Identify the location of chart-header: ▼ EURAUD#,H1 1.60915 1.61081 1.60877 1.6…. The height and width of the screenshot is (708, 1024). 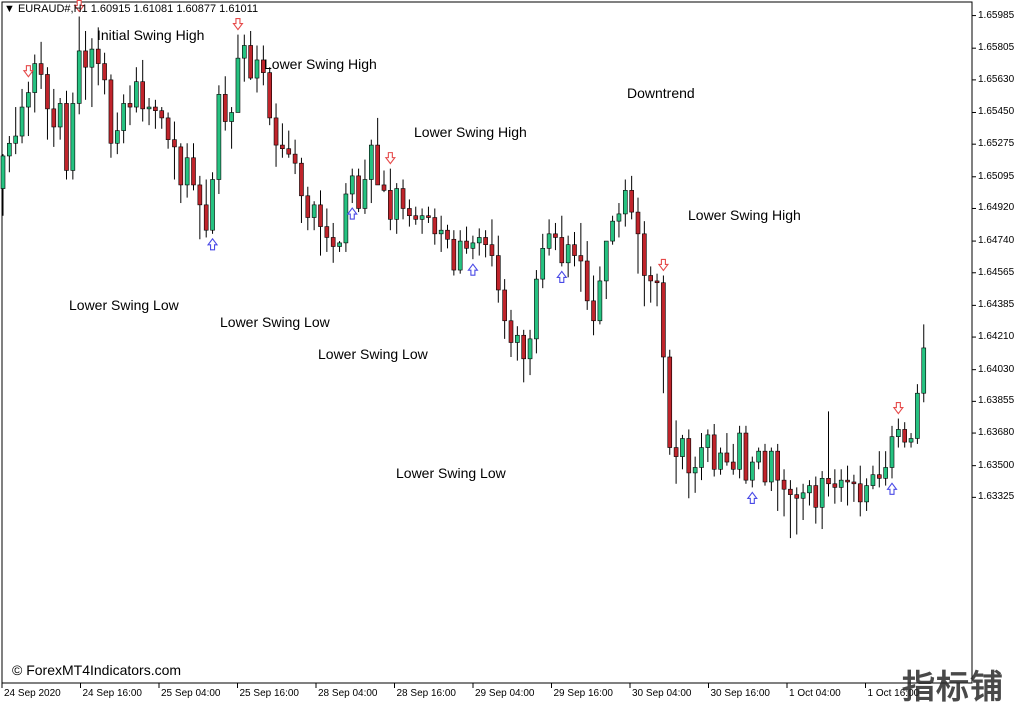
(131, 9).